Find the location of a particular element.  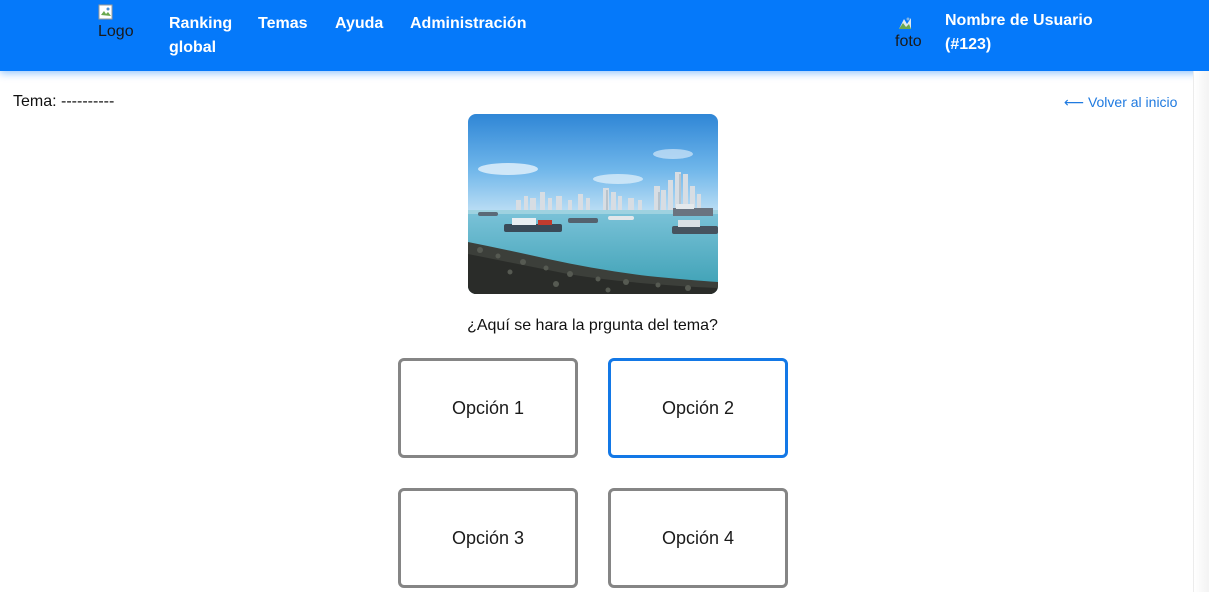

back-to-home-link: ⟵ Volver al inicio is located at coordinates (1120, 102).